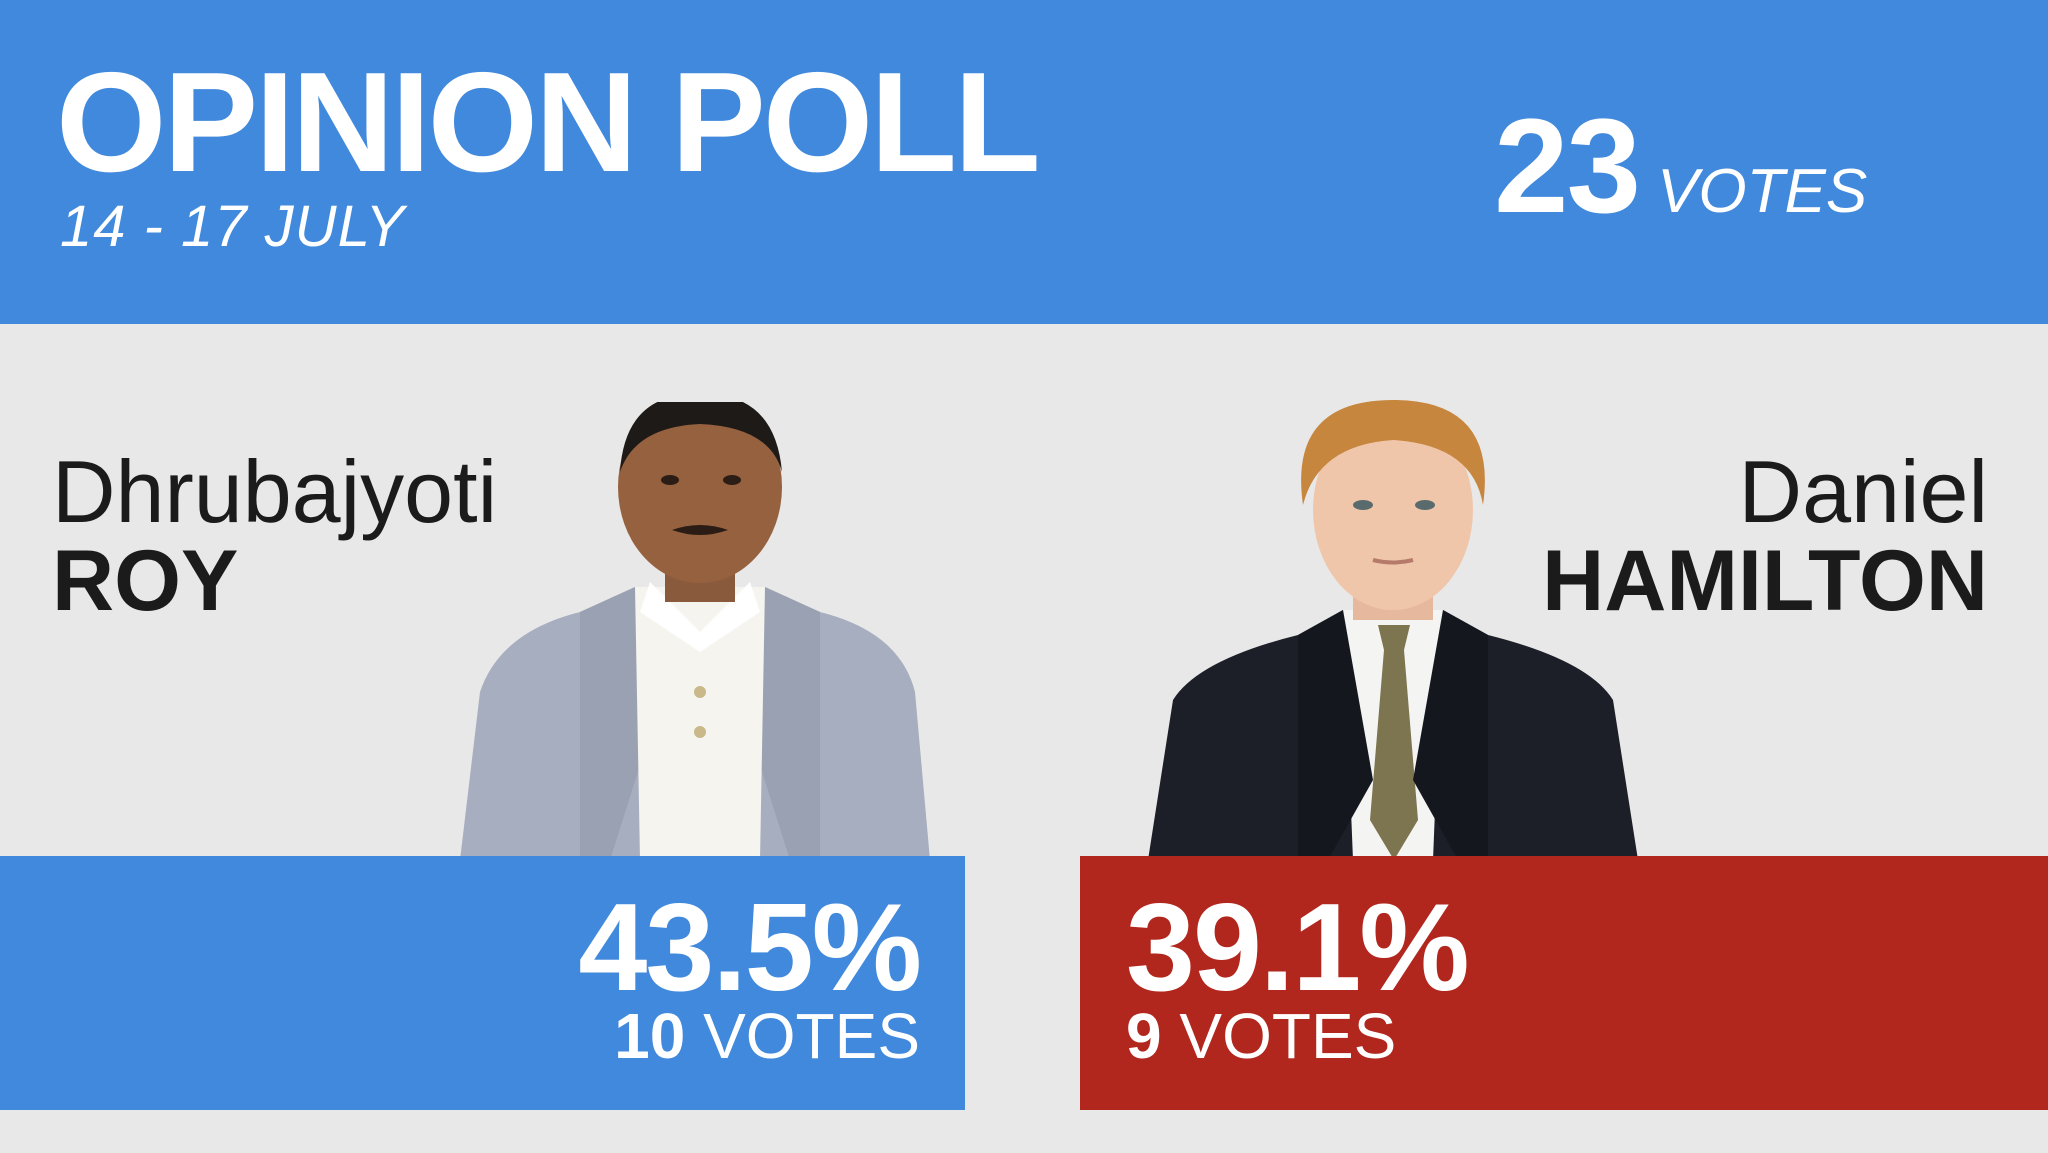 This screenshot has width=2048, height=1153. I want to click on candidate-votes: 10 VOTES, so click(767, 1036).